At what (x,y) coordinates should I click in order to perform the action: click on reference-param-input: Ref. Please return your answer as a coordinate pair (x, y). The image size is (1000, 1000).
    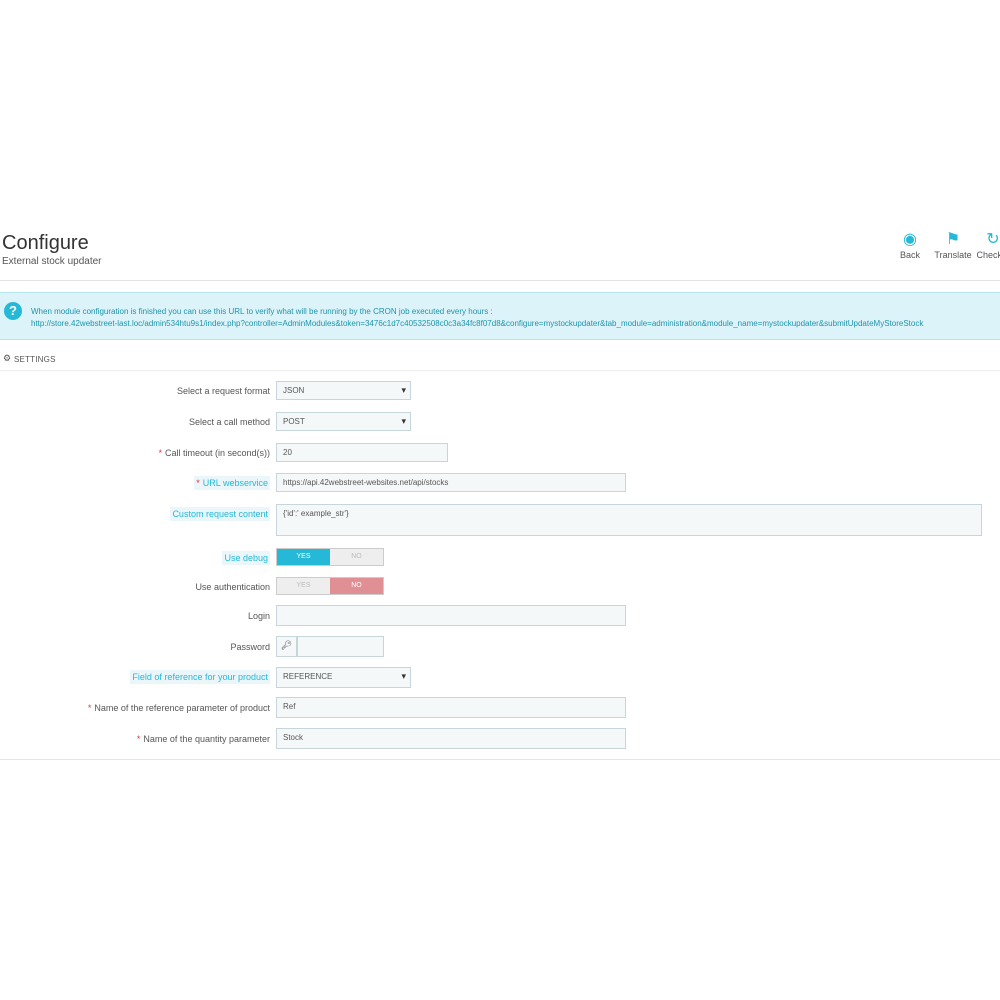
    Looking at the image, I should click on (451, 707).